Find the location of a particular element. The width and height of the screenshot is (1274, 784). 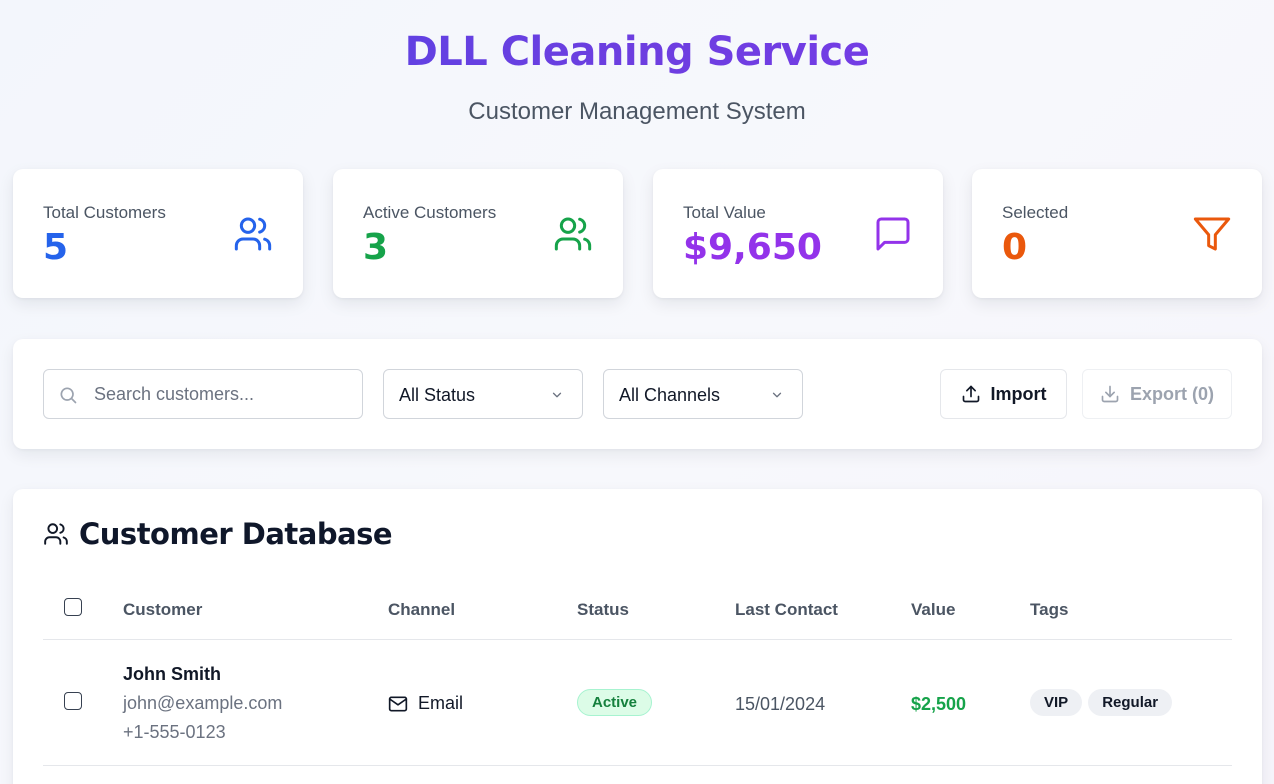

select-all-checkbox is located at coordinates (73, 607).